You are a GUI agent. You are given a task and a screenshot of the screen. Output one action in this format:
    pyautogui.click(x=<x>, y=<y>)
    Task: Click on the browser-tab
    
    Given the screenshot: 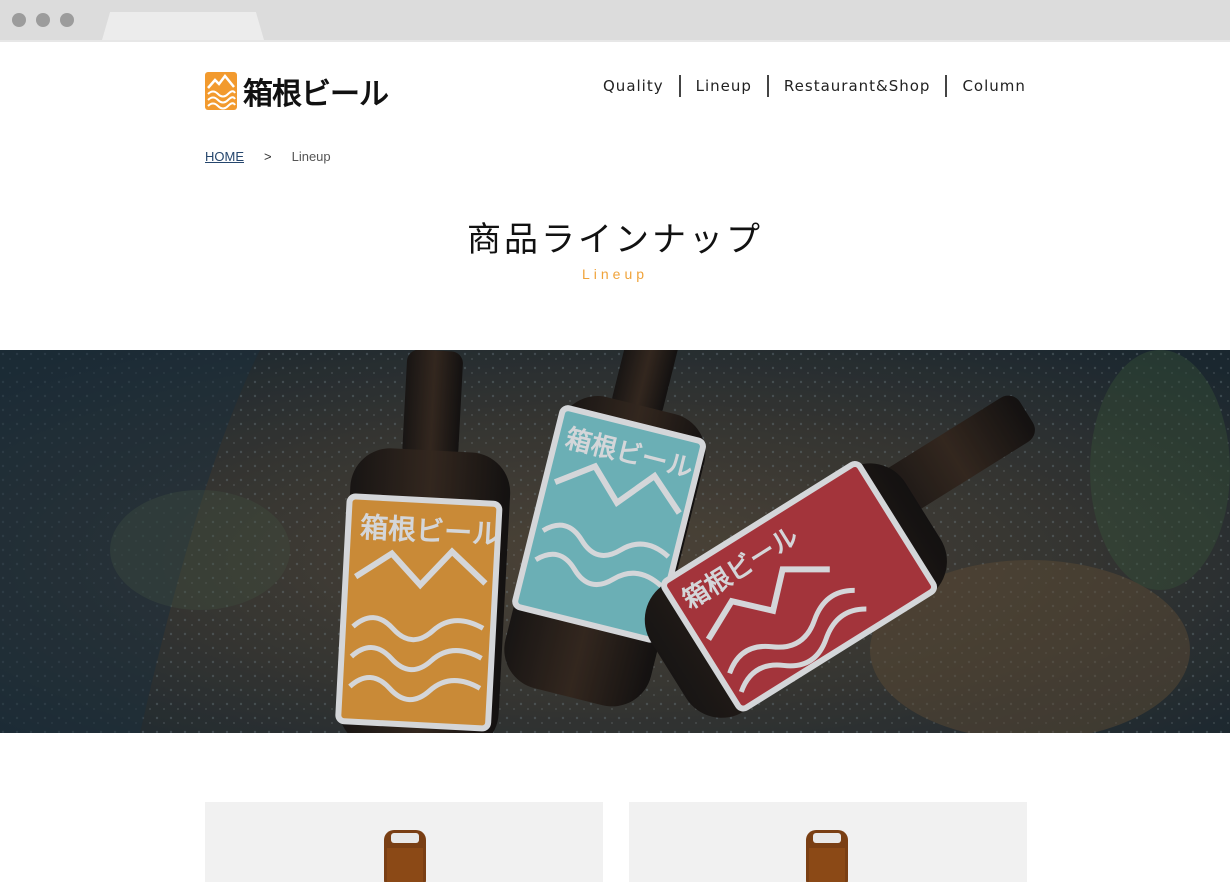 What is the action you would take?
    pyautogui.click(x=183, y=26)
    